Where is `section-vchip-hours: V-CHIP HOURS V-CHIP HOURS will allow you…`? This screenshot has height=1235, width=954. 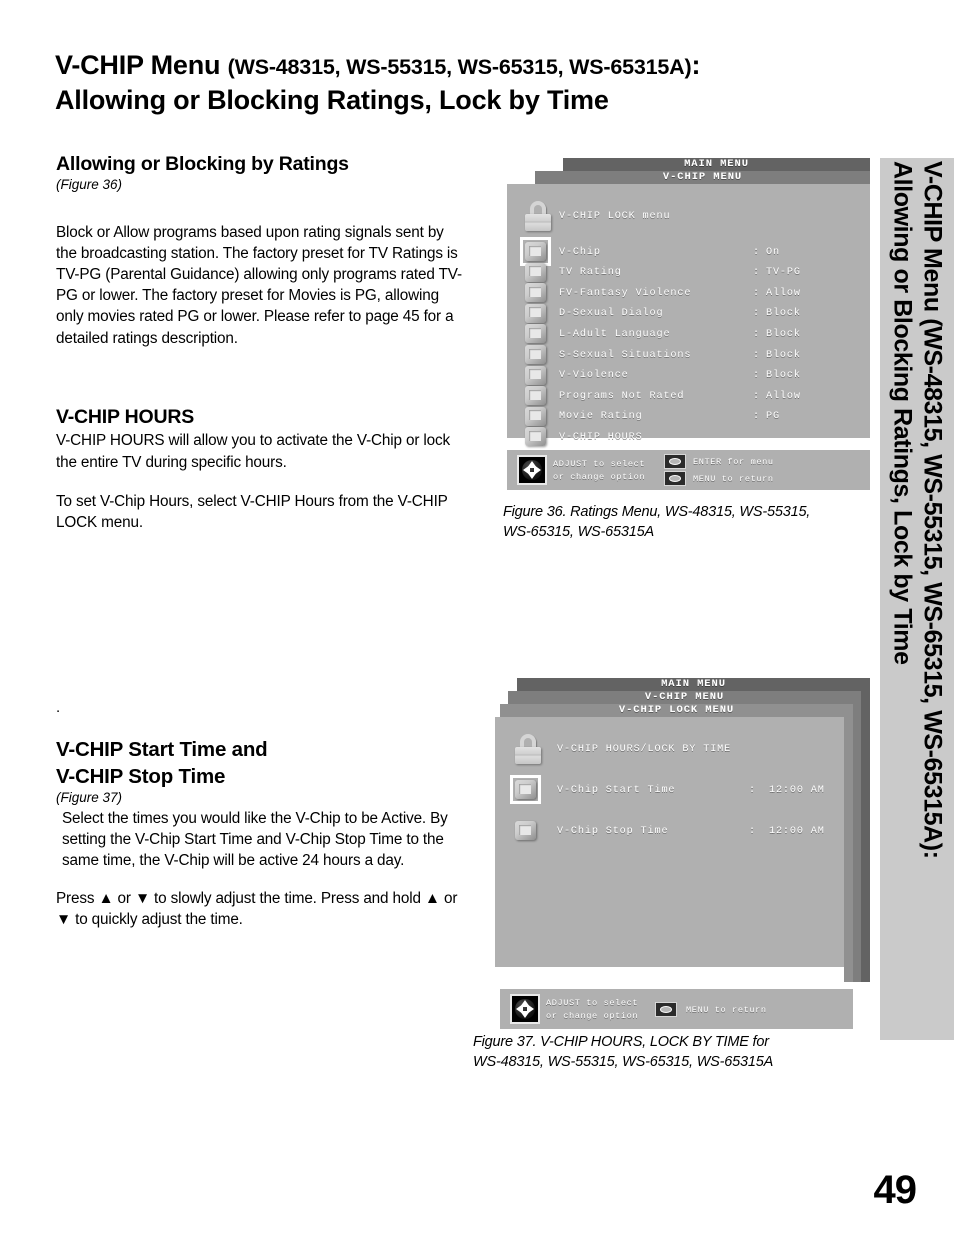 section-vchip-hours: V-CHIP HOURS V-CHIP HOURS will allow you… is located at coordinates (262, 469).